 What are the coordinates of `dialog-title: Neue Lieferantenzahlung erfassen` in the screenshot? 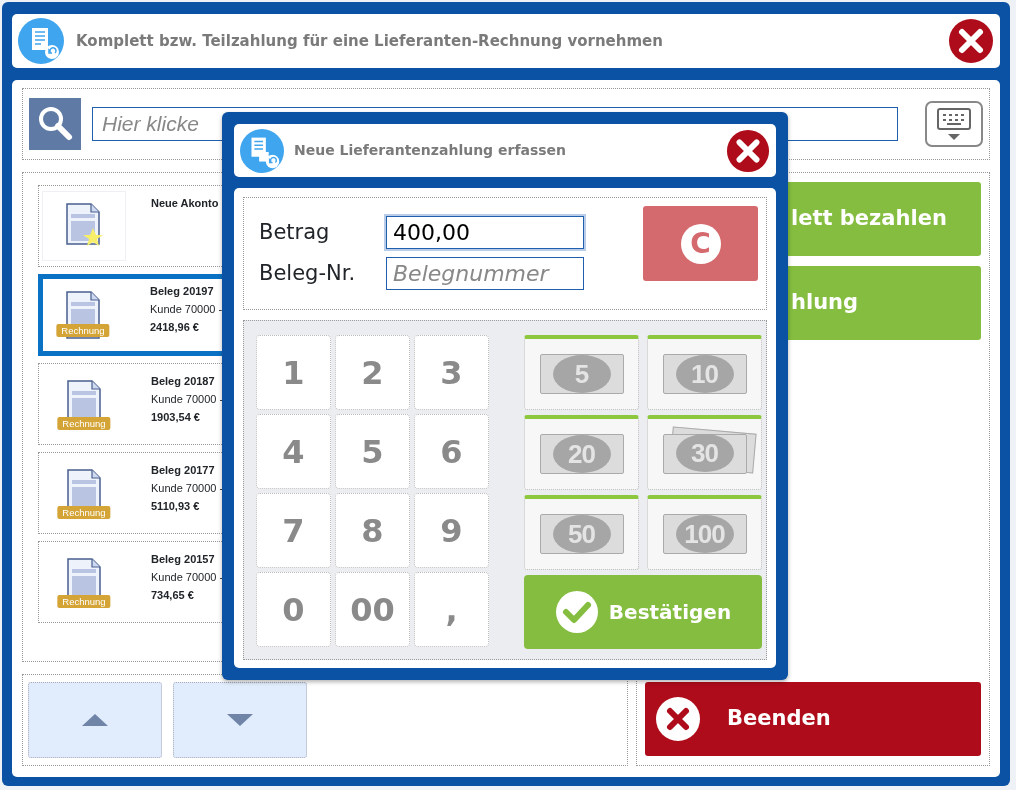 It's located at (431, 150).